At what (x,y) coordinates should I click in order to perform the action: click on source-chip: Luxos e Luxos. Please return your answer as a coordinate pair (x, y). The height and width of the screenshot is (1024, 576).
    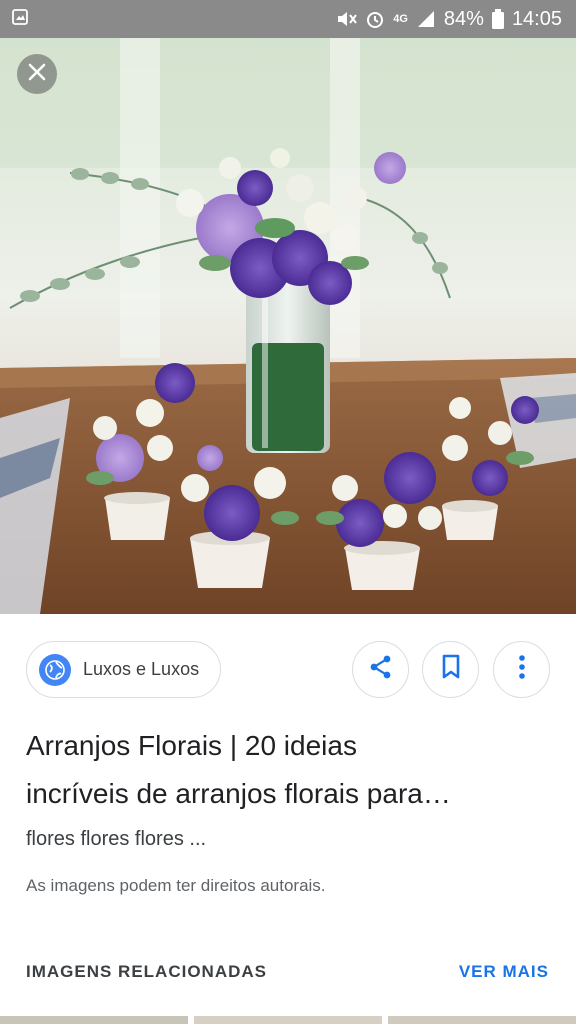
    Looking at the image, I should click on (123, 669).